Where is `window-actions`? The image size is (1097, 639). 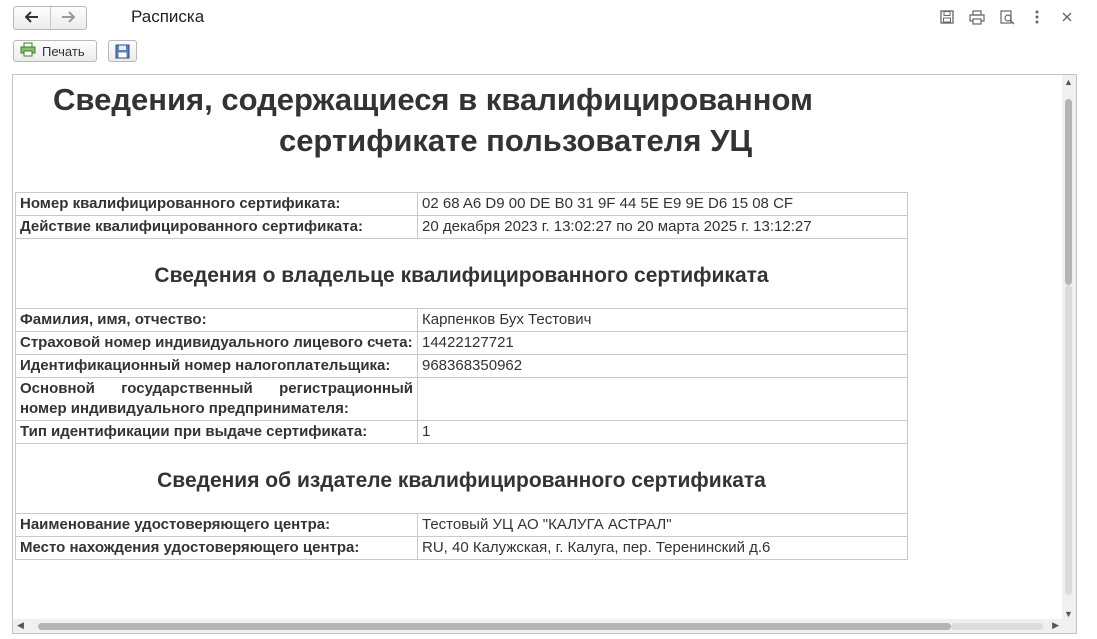 window-actions is located at coordinates (1007, 17).